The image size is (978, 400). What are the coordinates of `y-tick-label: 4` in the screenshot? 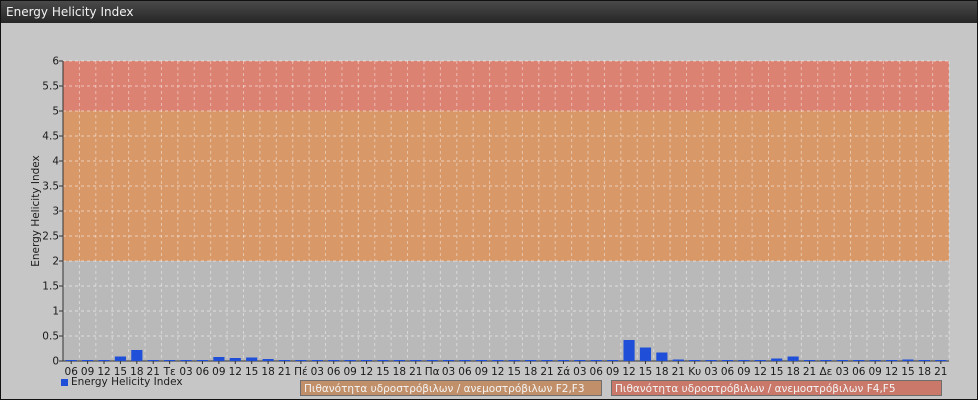 It's located at (55, 162).